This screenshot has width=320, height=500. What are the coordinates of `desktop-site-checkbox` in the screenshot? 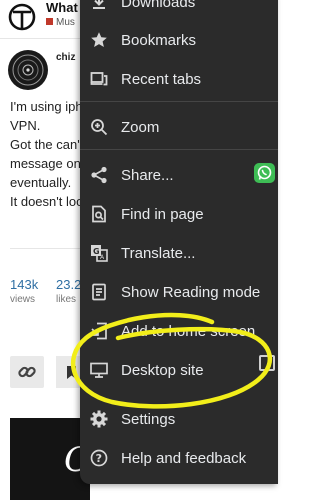 It's located at (267, 363).